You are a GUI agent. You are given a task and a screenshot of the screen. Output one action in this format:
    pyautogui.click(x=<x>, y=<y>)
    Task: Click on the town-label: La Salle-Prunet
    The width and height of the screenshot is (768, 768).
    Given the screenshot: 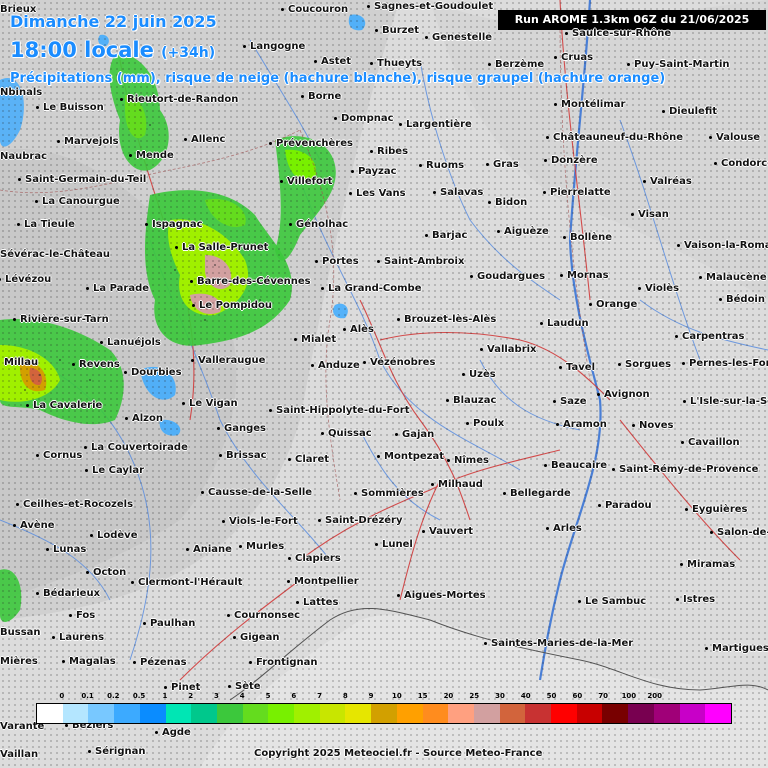 What is the action you would take?
    pyautogui.click(x=221, y=247)
    